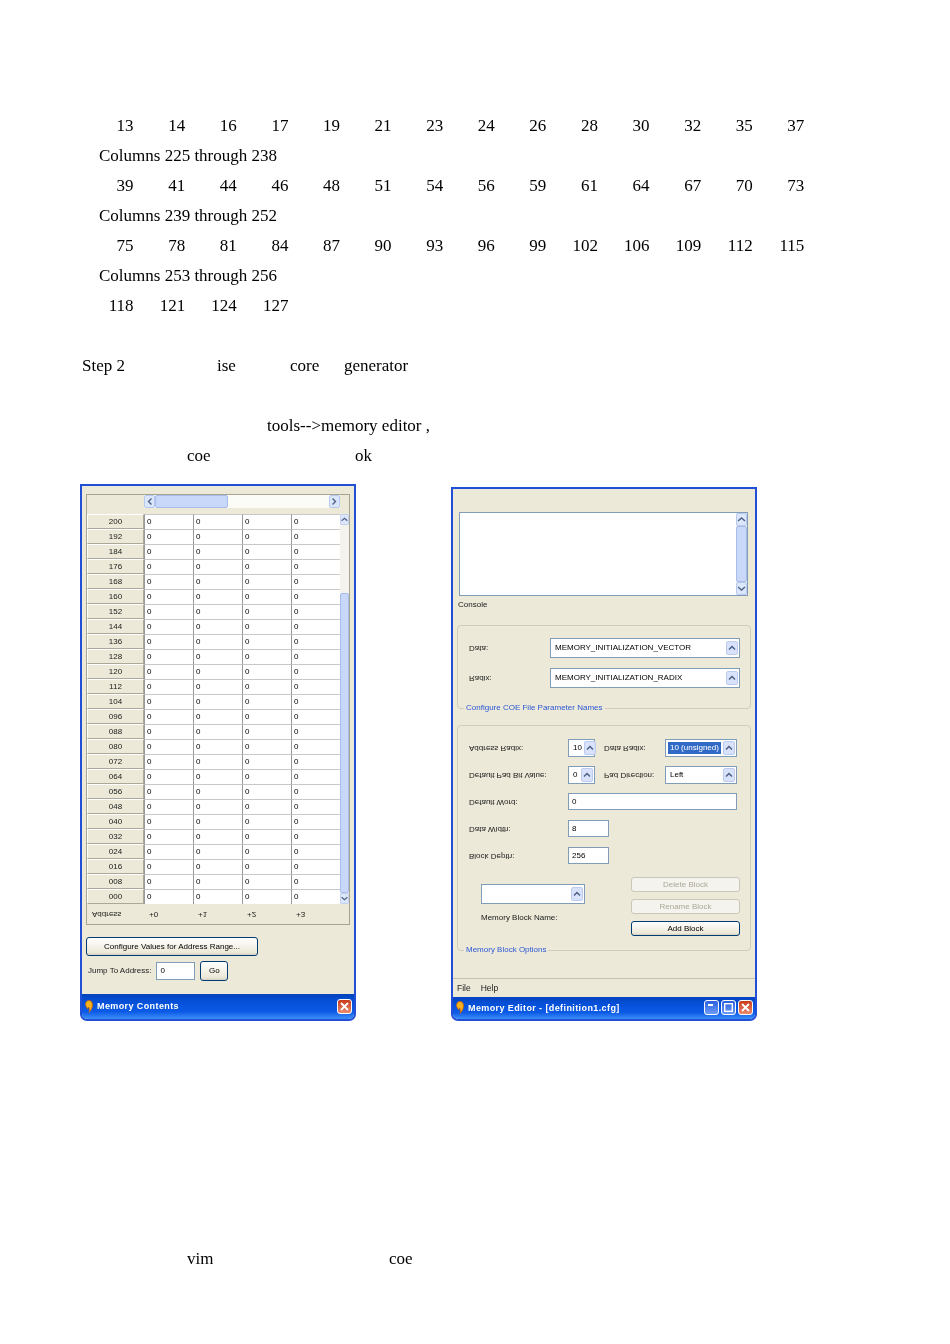  Describe the element at coordinates (652, 802) in the screenshot. I see `text-field: 0` at that location.